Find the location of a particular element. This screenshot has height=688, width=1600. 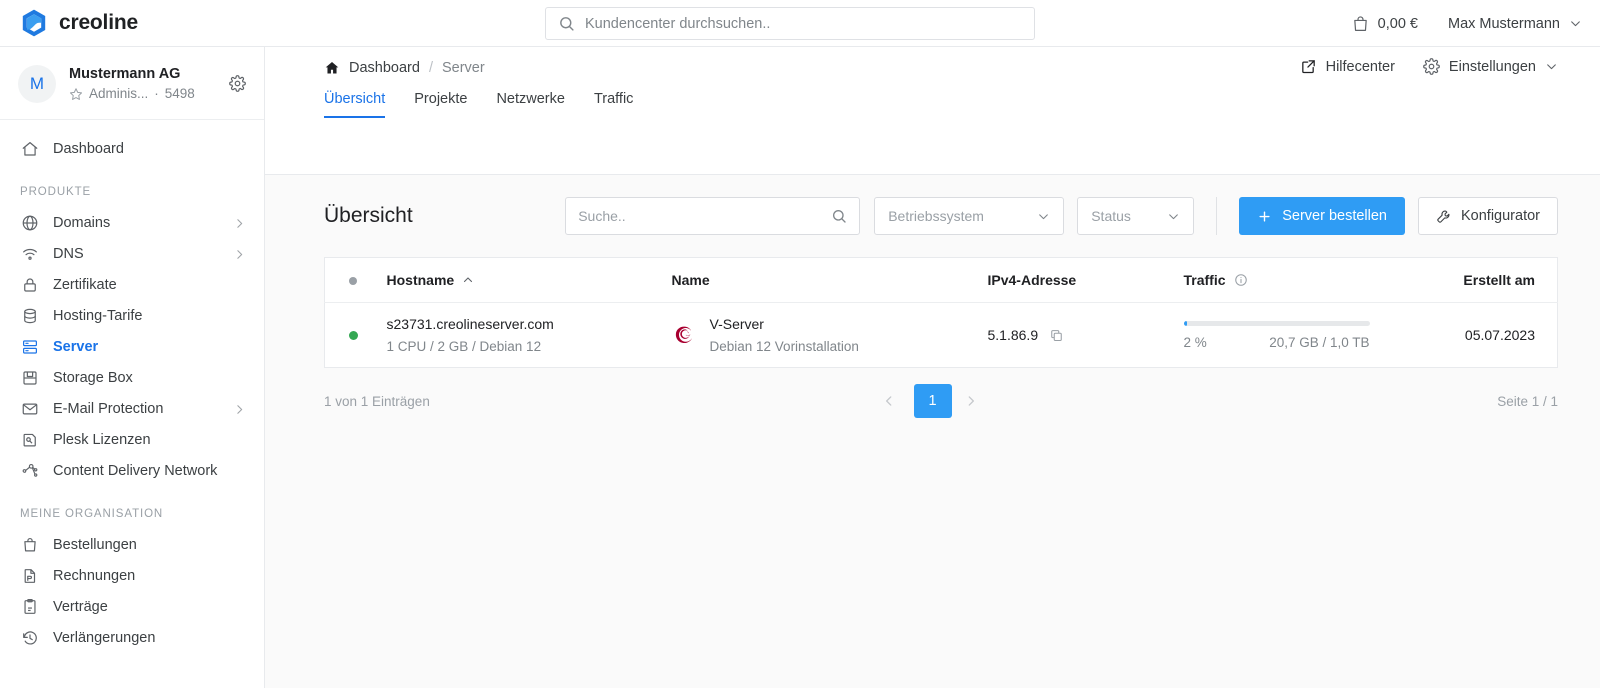

chevron-left-icon is located at coordinates (892, 401).